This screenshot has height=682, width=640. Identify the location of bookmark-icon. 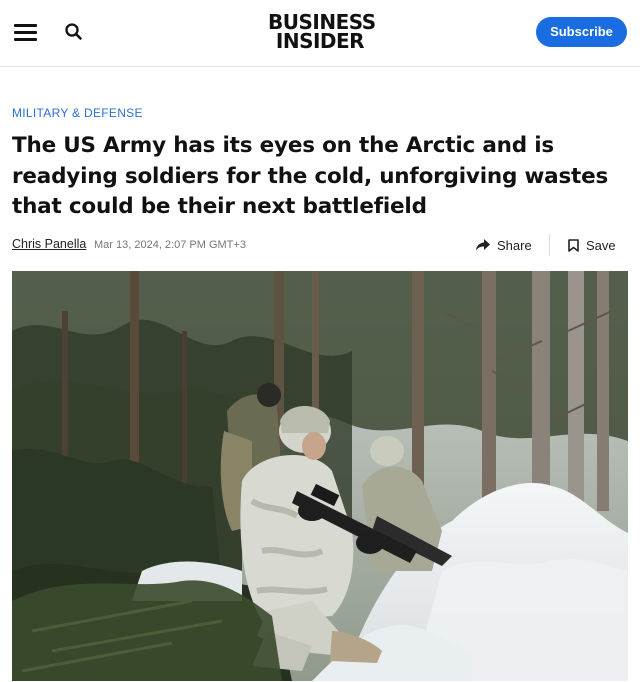
(573, 245).